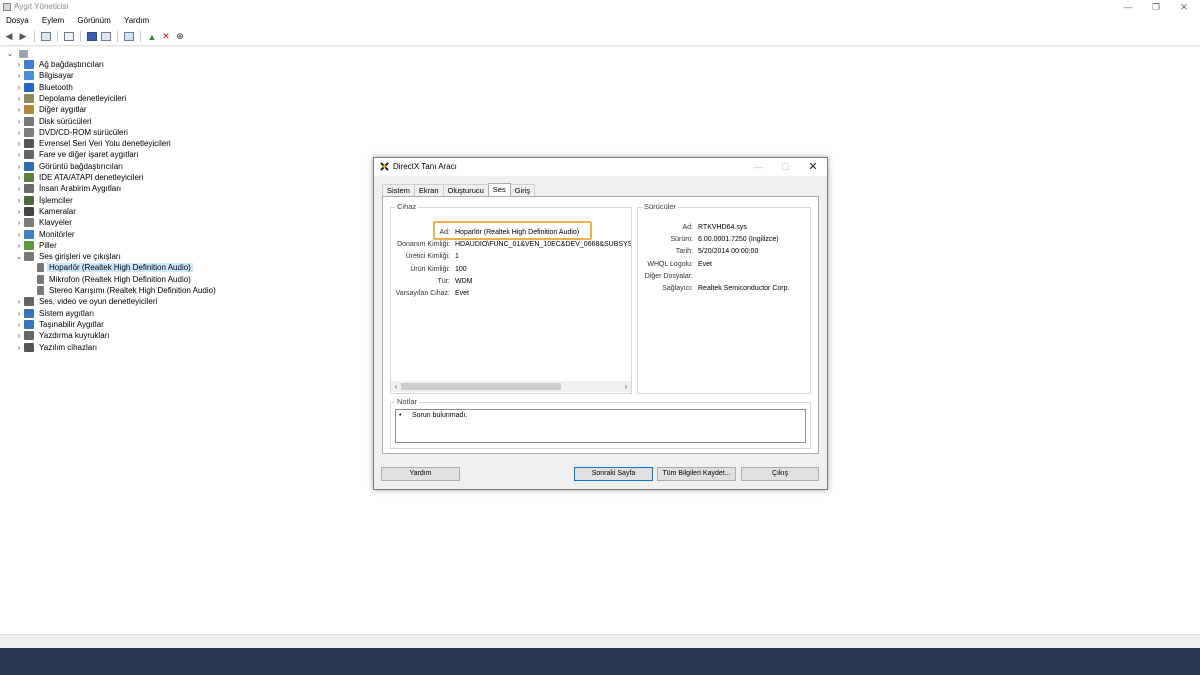  What do you see at coordinates (46, 37) in the screenshot?
I see `show-hide-console-tree-icon` at bounding box center [46, 37].